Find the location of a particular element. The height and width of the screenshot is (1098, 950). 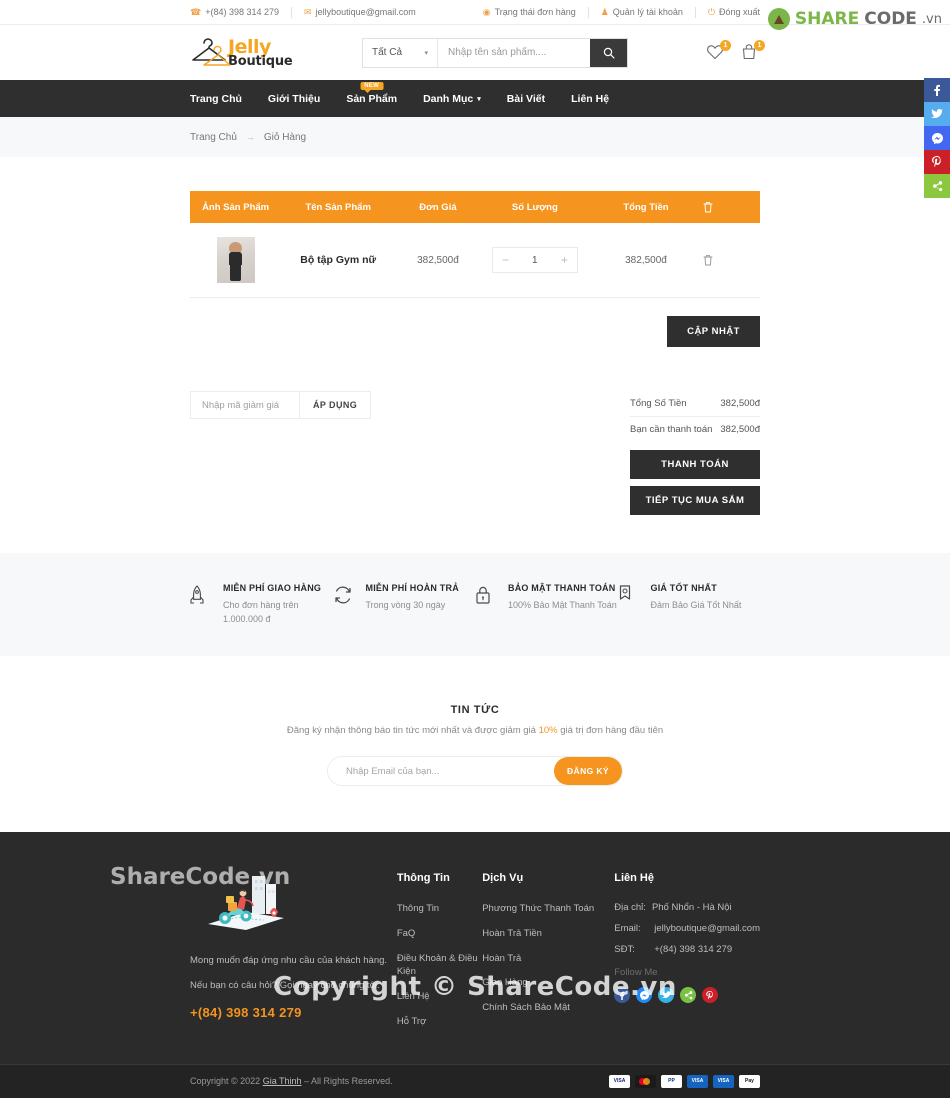

apply-coupon-button: ÁP DỤNG is located at coordinates (336, 405).